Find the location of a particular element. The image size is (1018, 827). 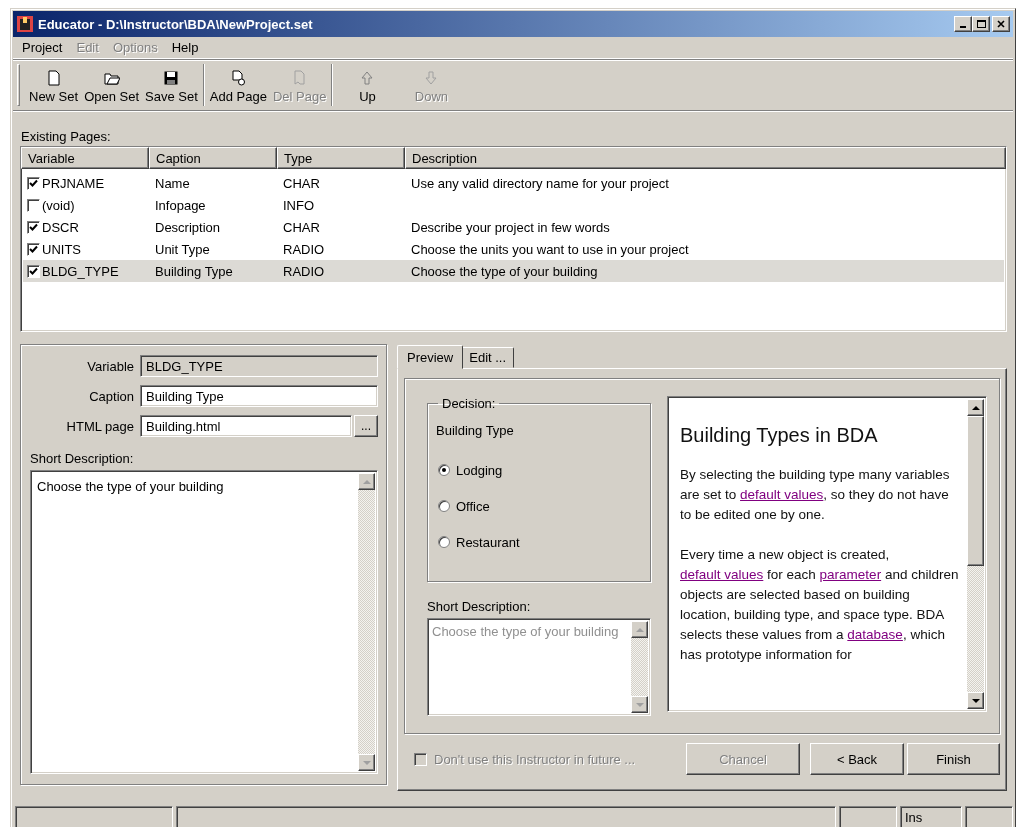

text-area: Choose the type of your building is located at coordinates (204, 622).